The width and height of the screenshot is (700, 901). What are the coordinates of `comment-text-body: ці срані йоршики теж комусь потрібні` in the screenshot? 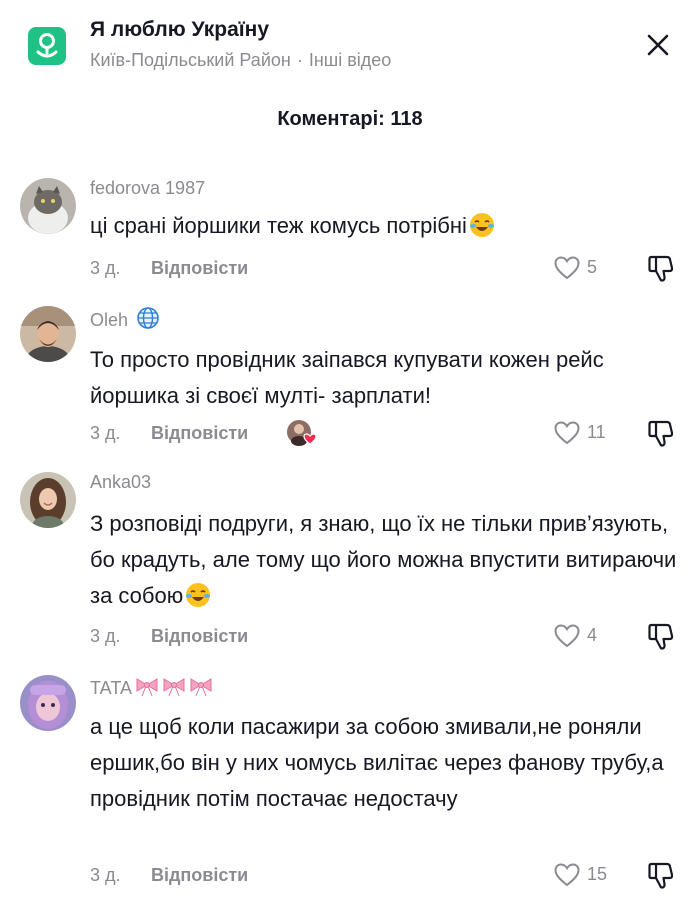 It's located at (278, 225).